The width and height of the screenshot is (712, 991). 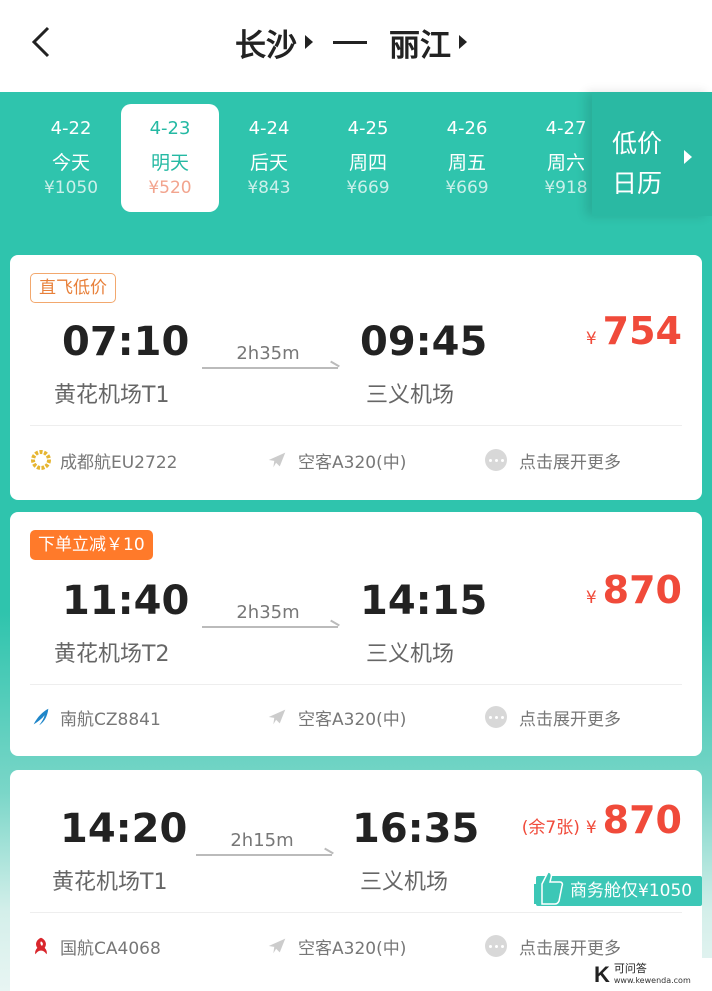 I want to click on watermark-url: www.kewenda.com, so click(x=652, y=980).